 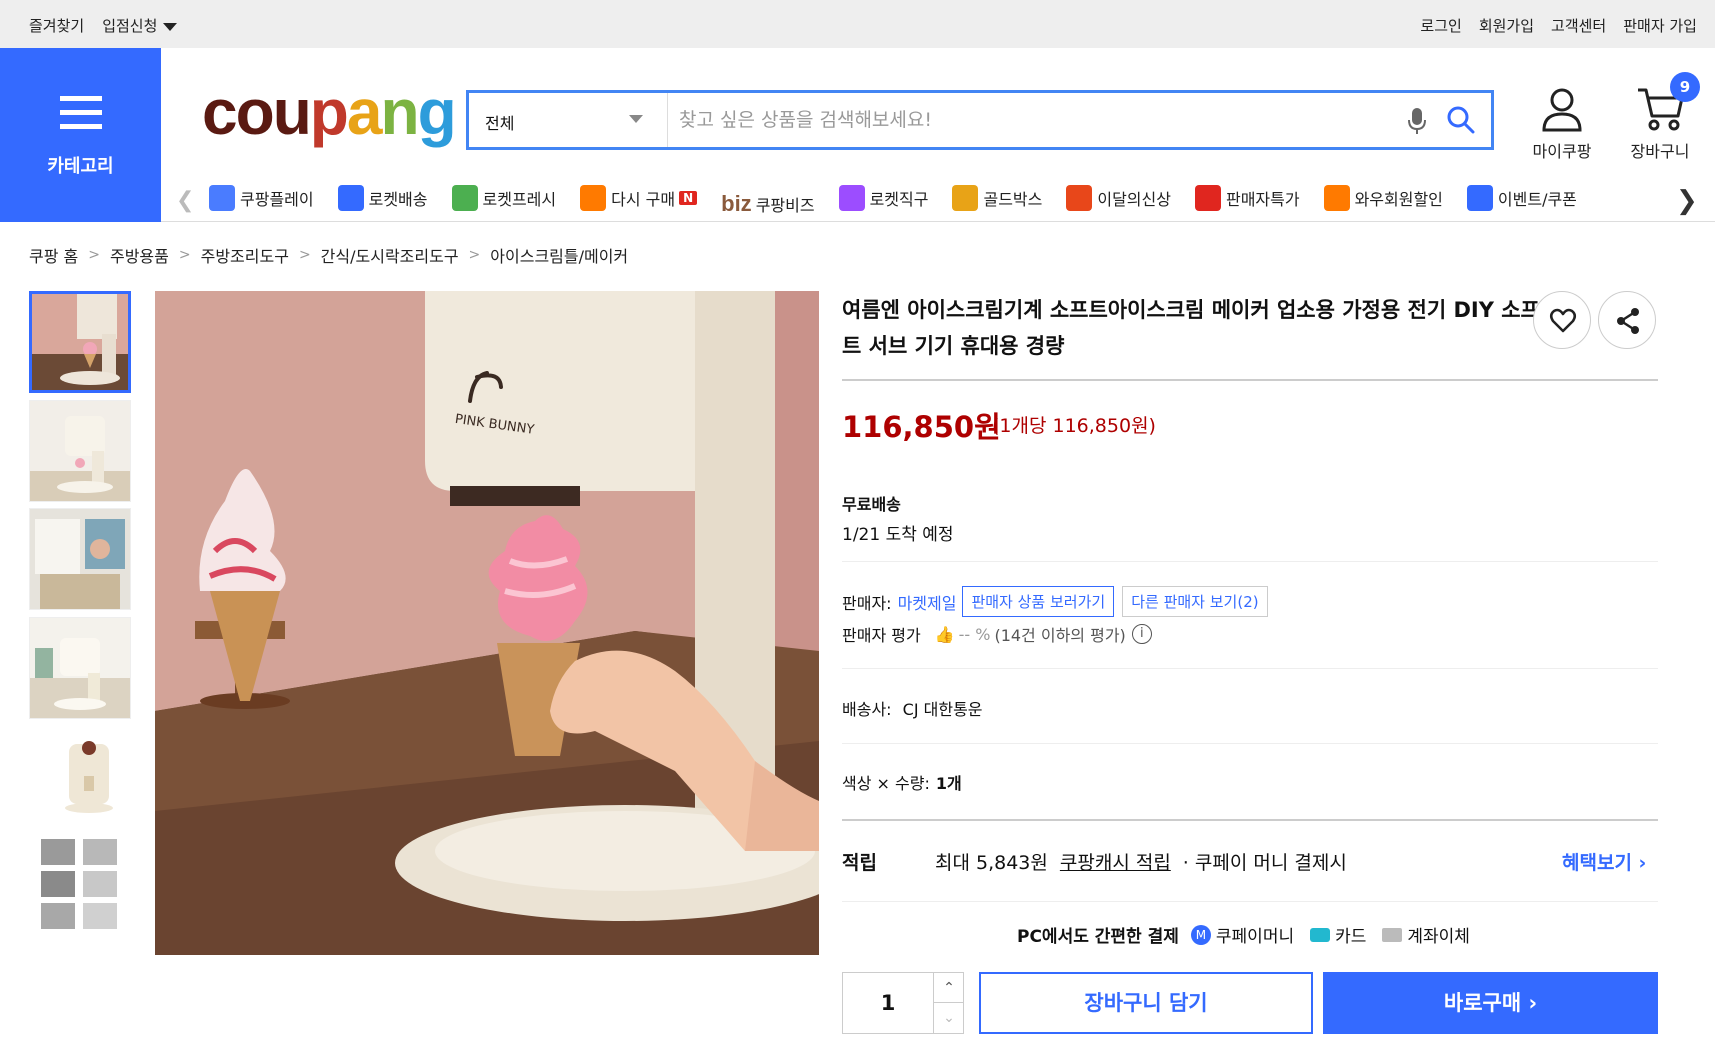 I want to click on seller-apply-menu: 입점신청, so click(x=140, y=25).